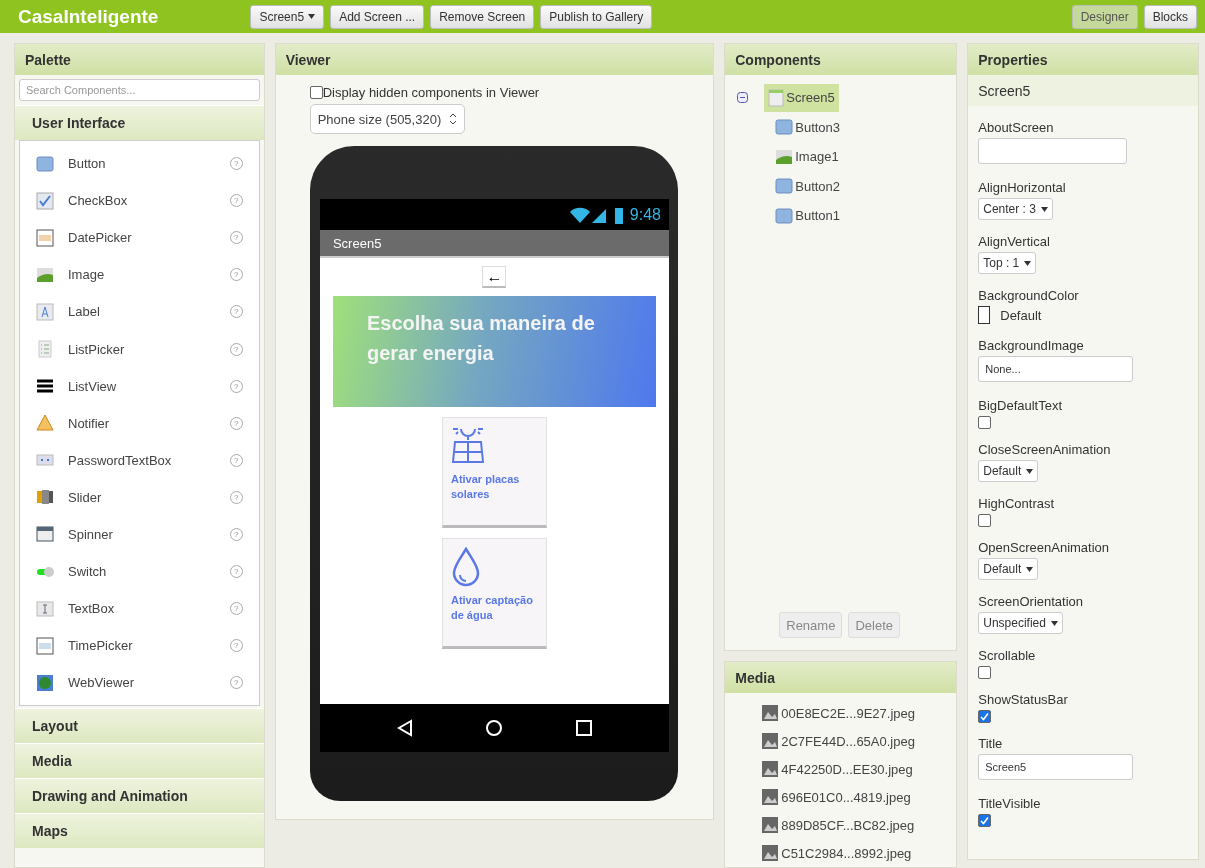 Image resolution: width=1205 pixels, height=868 pixels. I want to click on action-button: Ativar captação de água, so click(494, 593).